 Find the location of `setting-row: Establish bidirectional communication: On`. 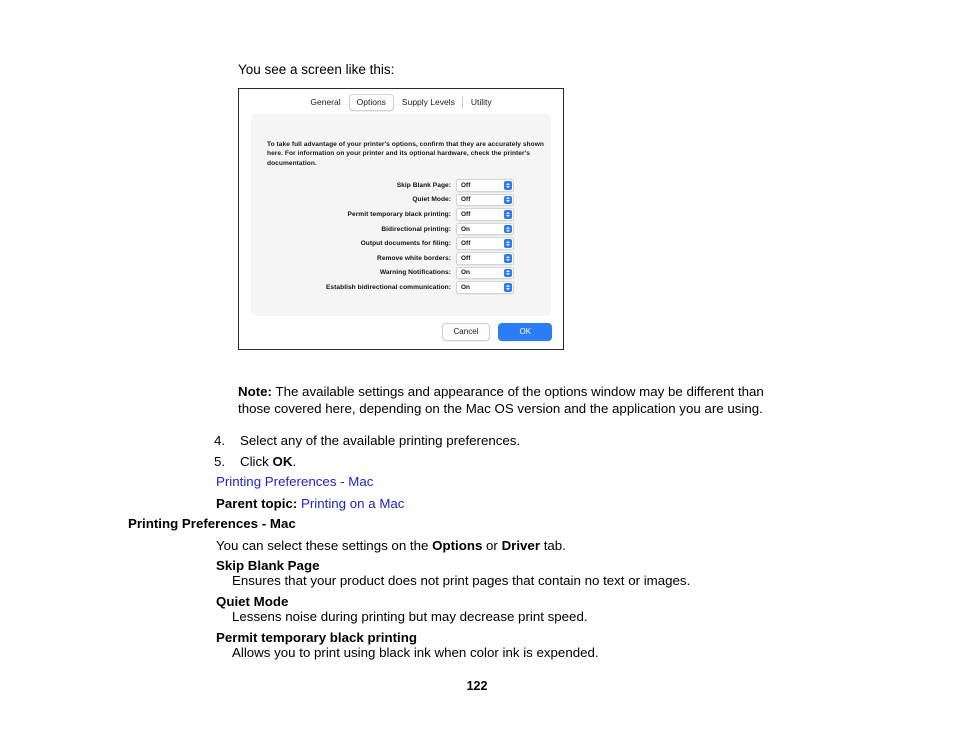

setting-row: Establish bidirectional communication: On is located at coordinates (401, 287).